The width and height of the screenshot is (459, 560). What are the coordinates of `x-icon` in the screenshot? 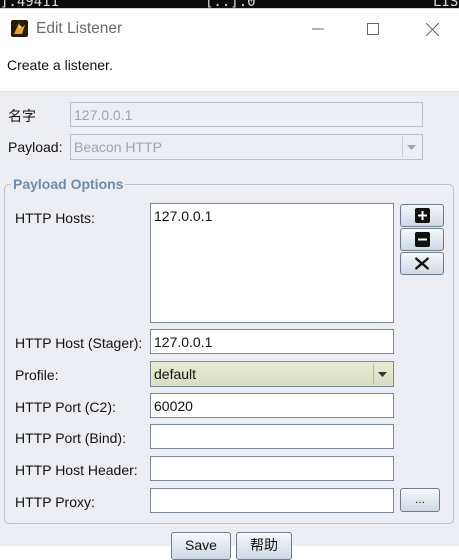 It's located at (422, 263).